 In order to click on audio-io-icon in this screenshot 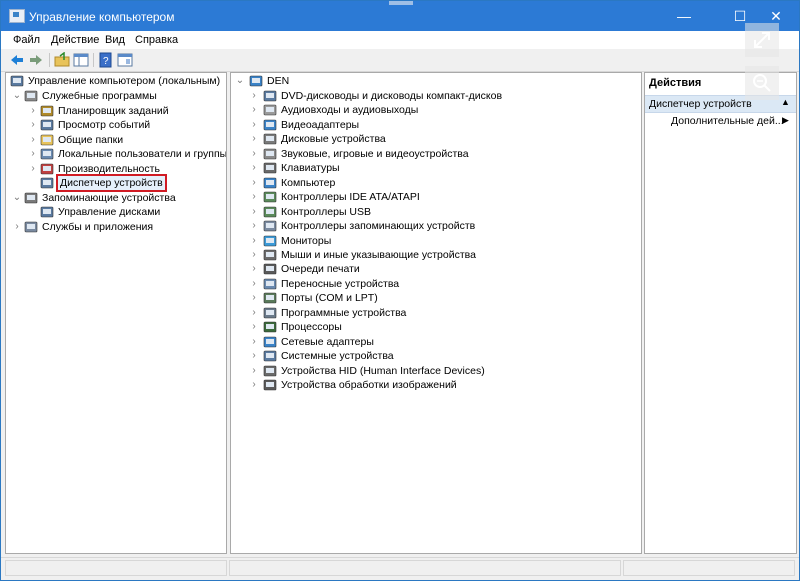, I will do `click(270, 110)`.